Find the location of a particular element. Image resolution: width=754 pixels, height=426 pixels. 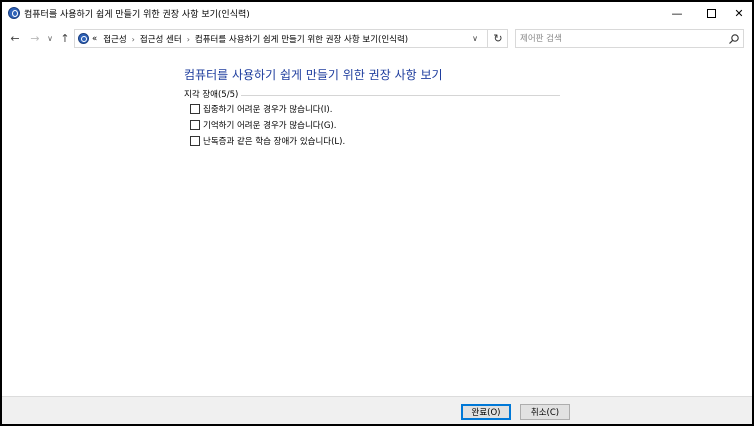

back-button: ← is located at coordinates (15, 38).